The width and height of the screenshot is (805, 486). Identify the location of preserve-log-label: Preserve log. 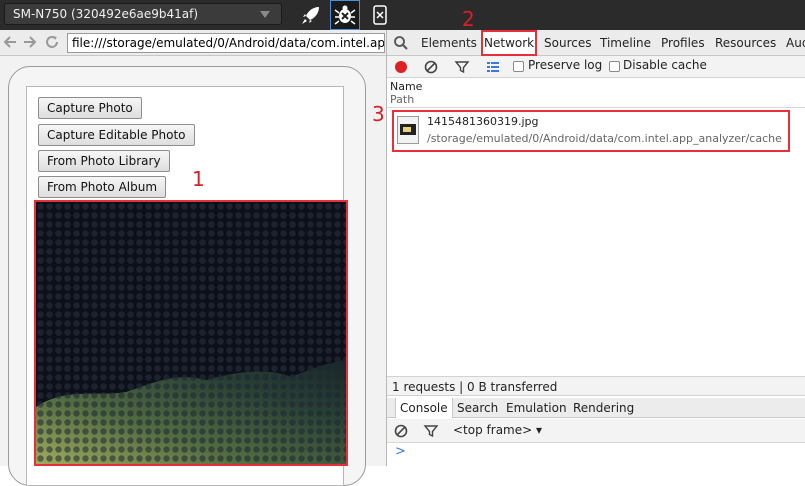
(565, 65).